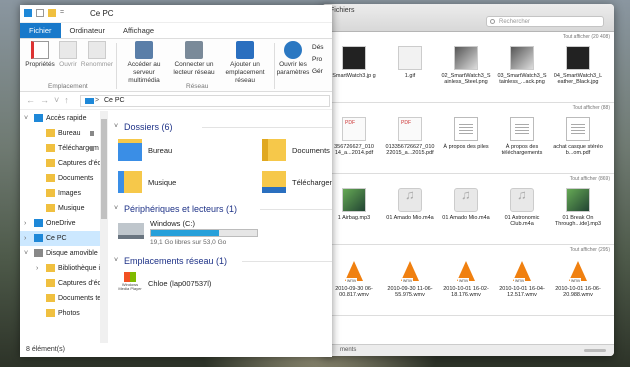 Image resolution: width=630 pixels, height=367 pixels. What do you see at coordinates (223, 234) in the screenshot?
I see `drive-c: Windows (C:) 19,1 Go libres sur 53,0 Go` at bounding box center [223, 234].